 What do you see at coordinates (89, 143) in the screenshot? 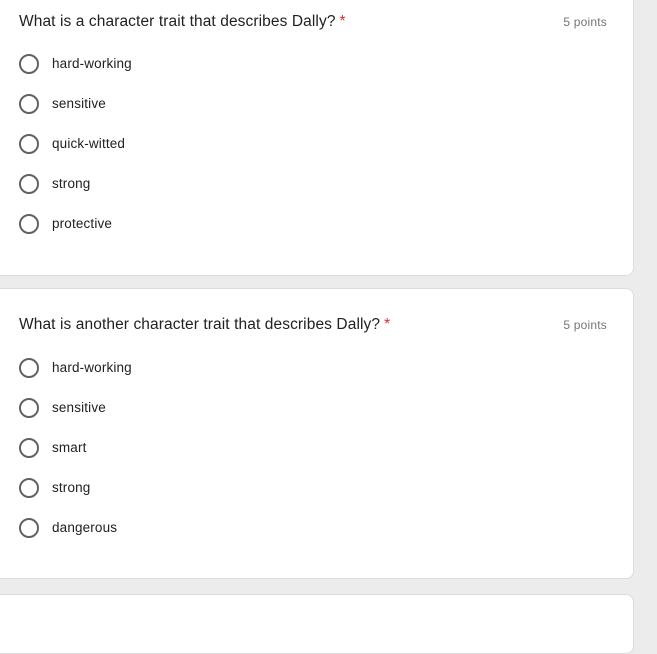
I see `option-label: quick-witted` at bounding box center [89, 143].